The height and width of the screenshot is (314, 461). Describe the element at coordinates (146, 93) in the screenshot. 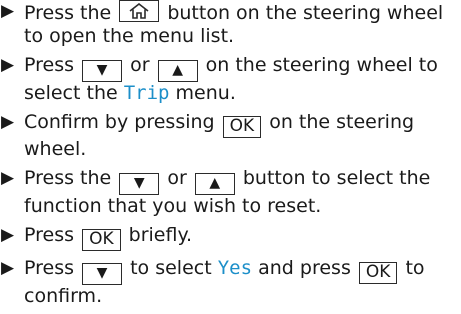

I see `trip-menu-label: Trip` at that location.